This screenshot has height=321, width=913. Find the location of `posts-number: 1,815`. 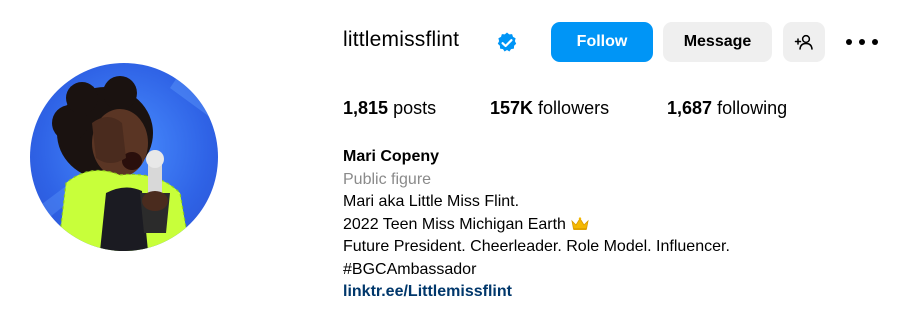

posts-number: 1,815 is located at coordinates (366, 108).